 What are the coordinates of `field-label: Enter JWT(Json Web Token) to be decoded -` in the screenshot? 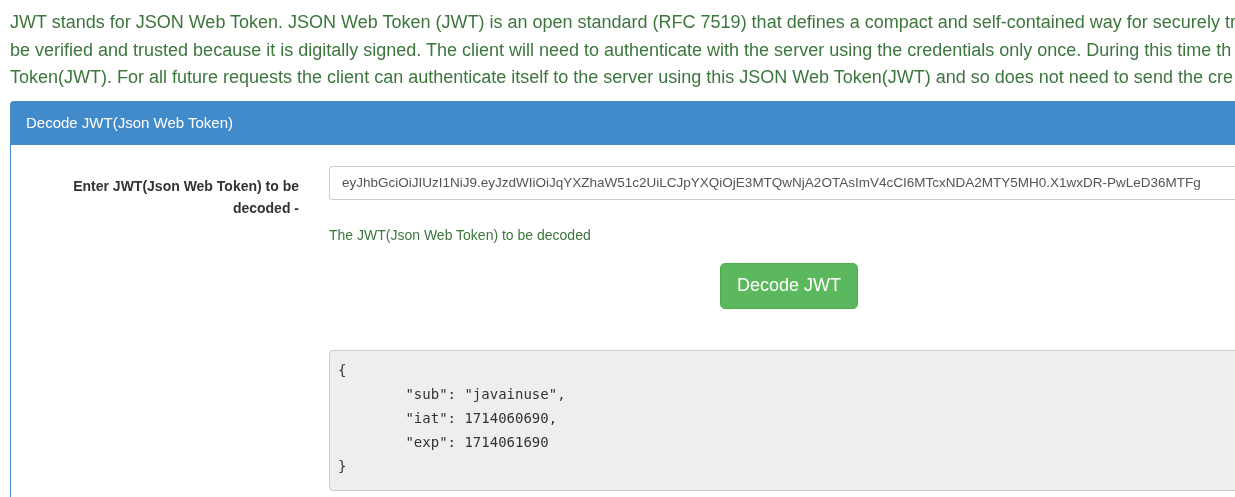 It's located at (185, 197).